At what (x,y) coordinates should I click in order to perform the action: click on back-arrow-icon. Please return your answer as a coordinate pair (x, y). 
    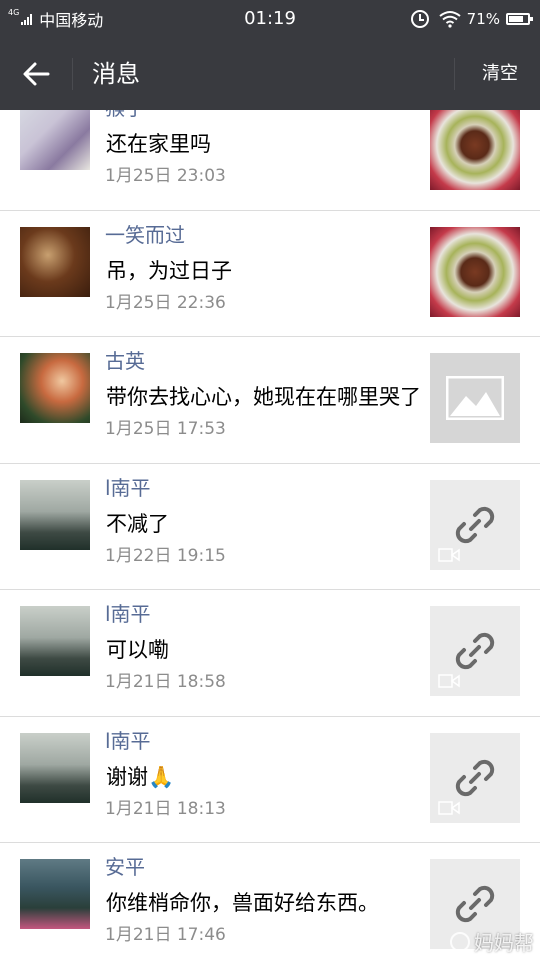
    Looking at the image, I should click on (36, 74).